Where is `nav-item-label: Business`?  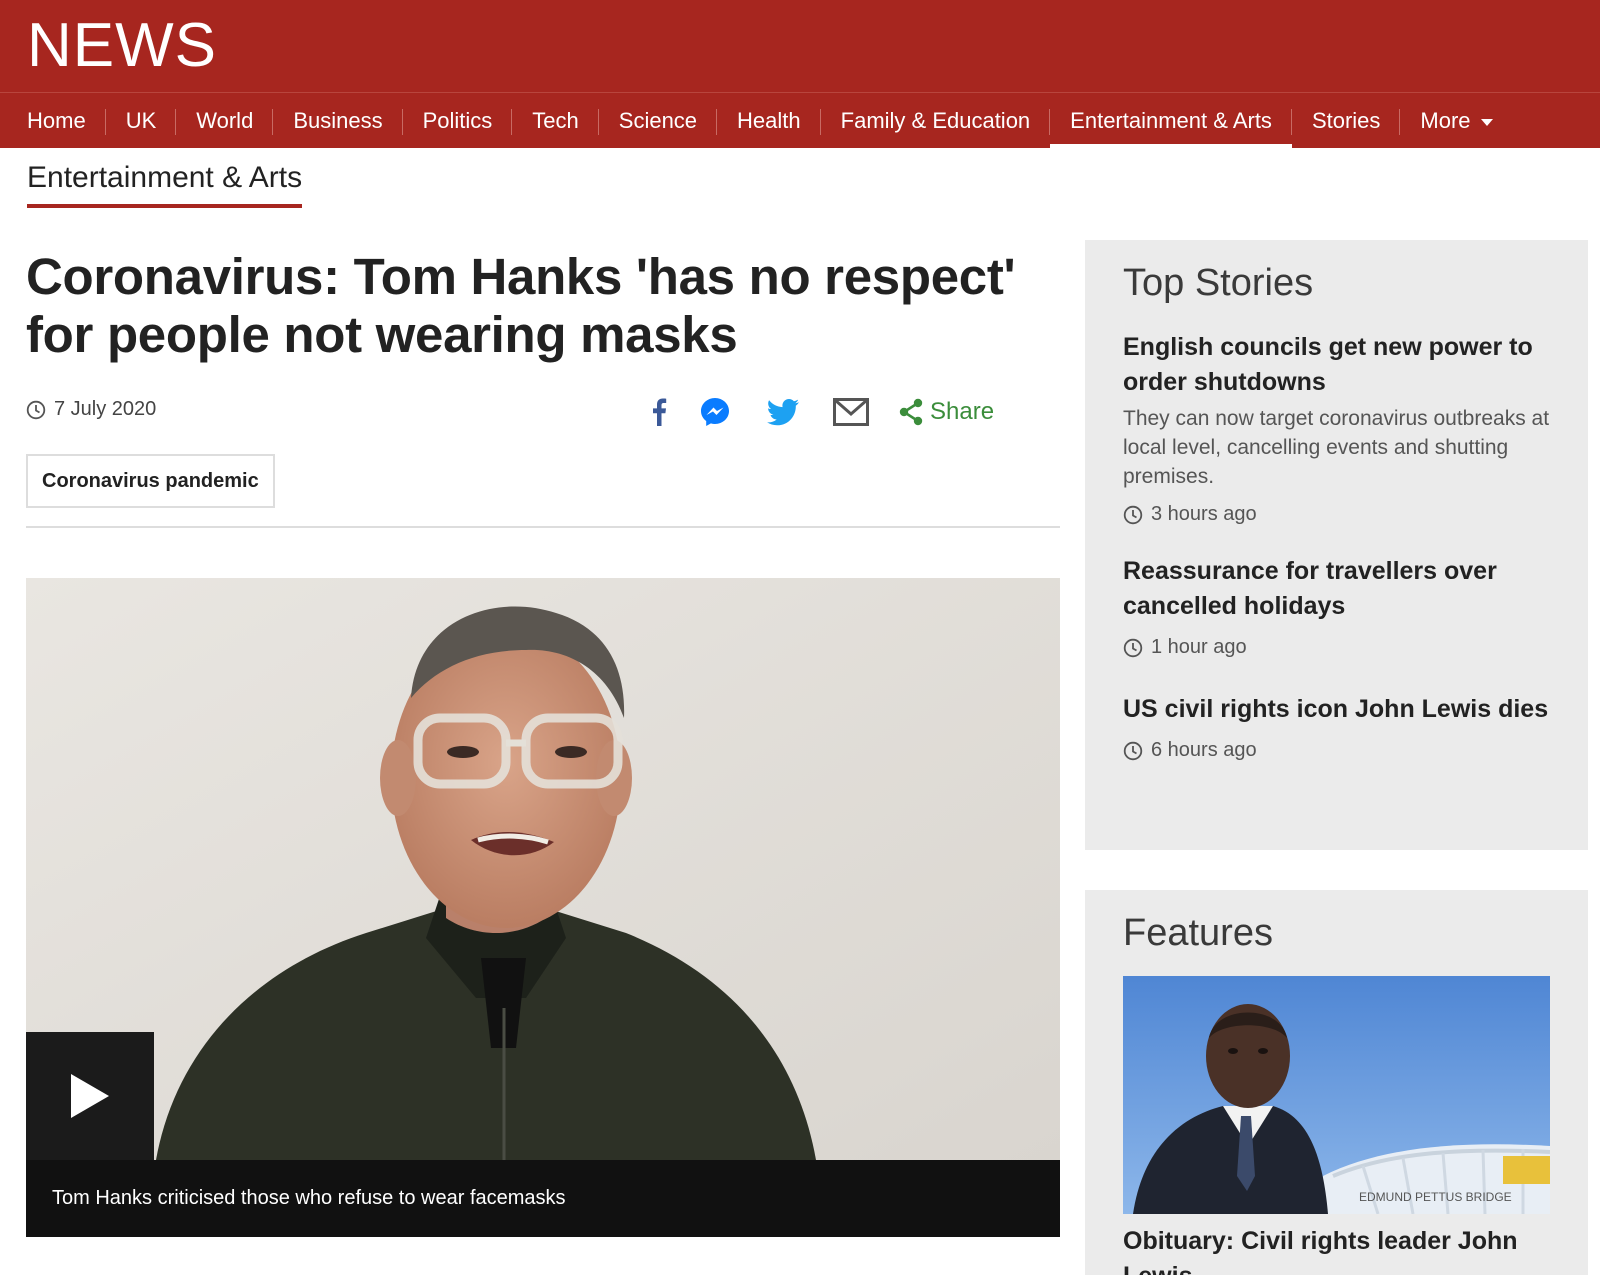 nav-item-label: Business is located at coordinates (338, 120).